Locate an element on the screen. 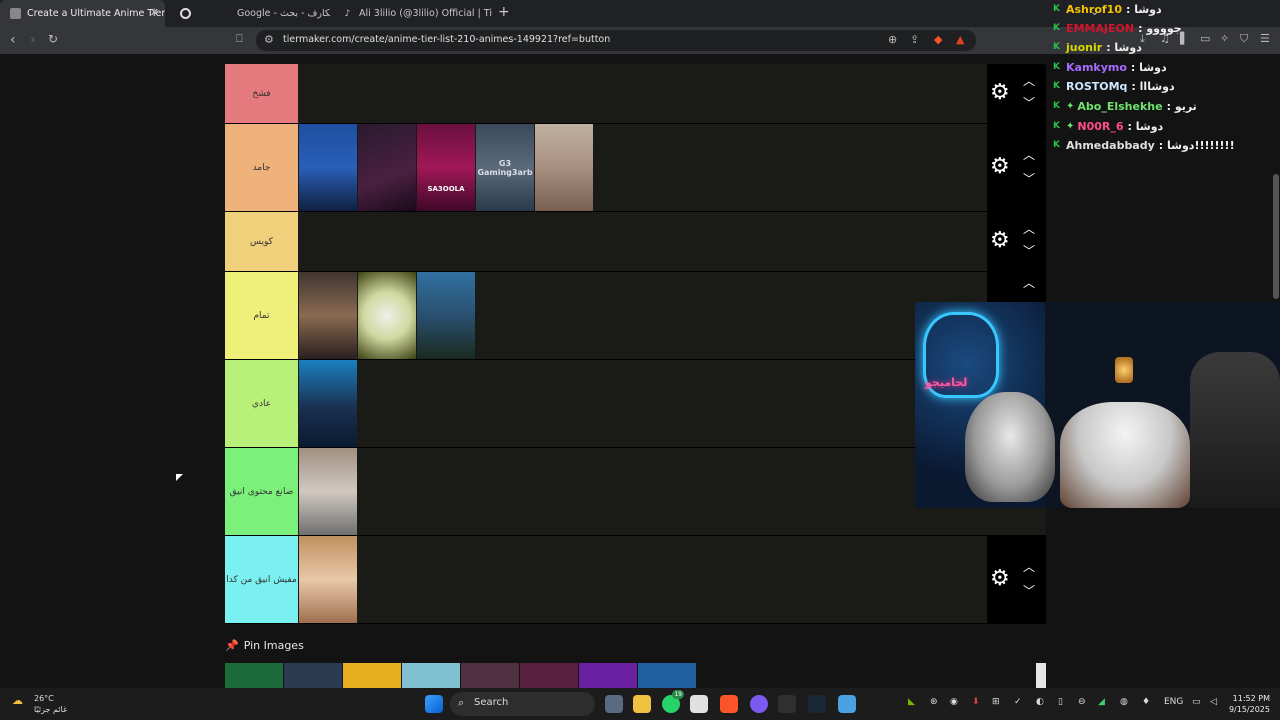  microphone-icon: ♦ is located at coordinates (1146, 702).